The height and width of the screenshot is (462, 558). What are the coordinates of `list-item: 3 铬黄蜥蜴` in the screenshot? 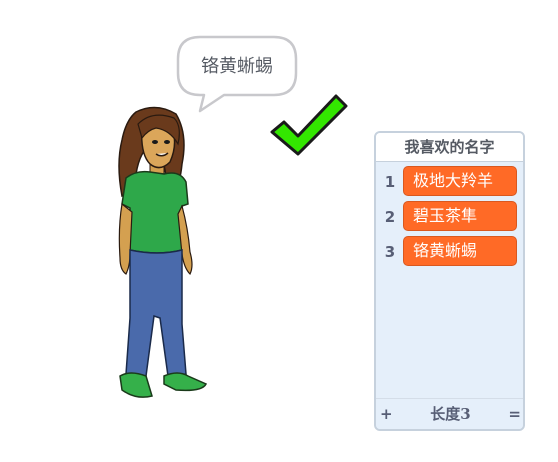 It's located at (449, 252).